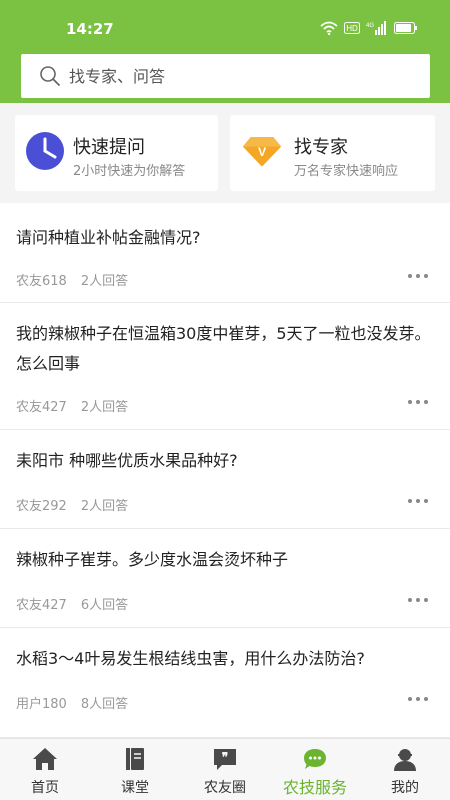 This screenshot has height=800, width=450. I want to click on question-title: 辣椒种子崔芽。多少度水温会烫坏种子, so click(226, 560).